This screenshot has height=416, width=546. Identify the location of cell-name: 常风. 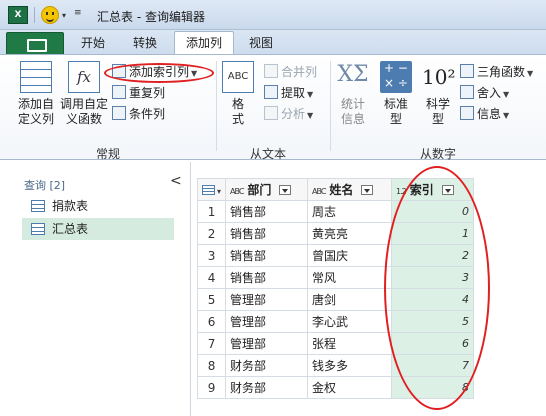
(350, 277).